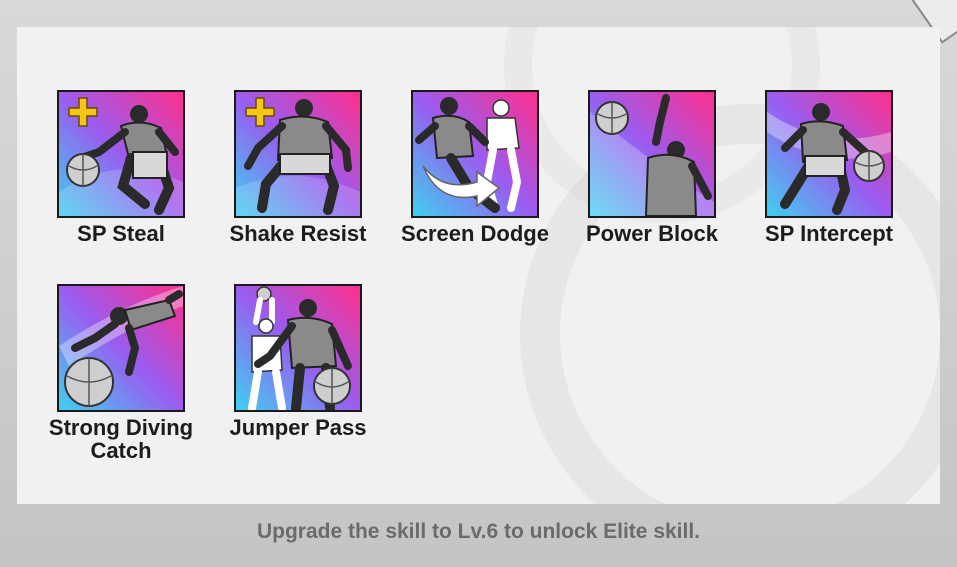 This screenshot has width=957, height=567. Describe the element at coordinates (121, 154) in the screenshot. I see `sp-steal-icon` at that location.